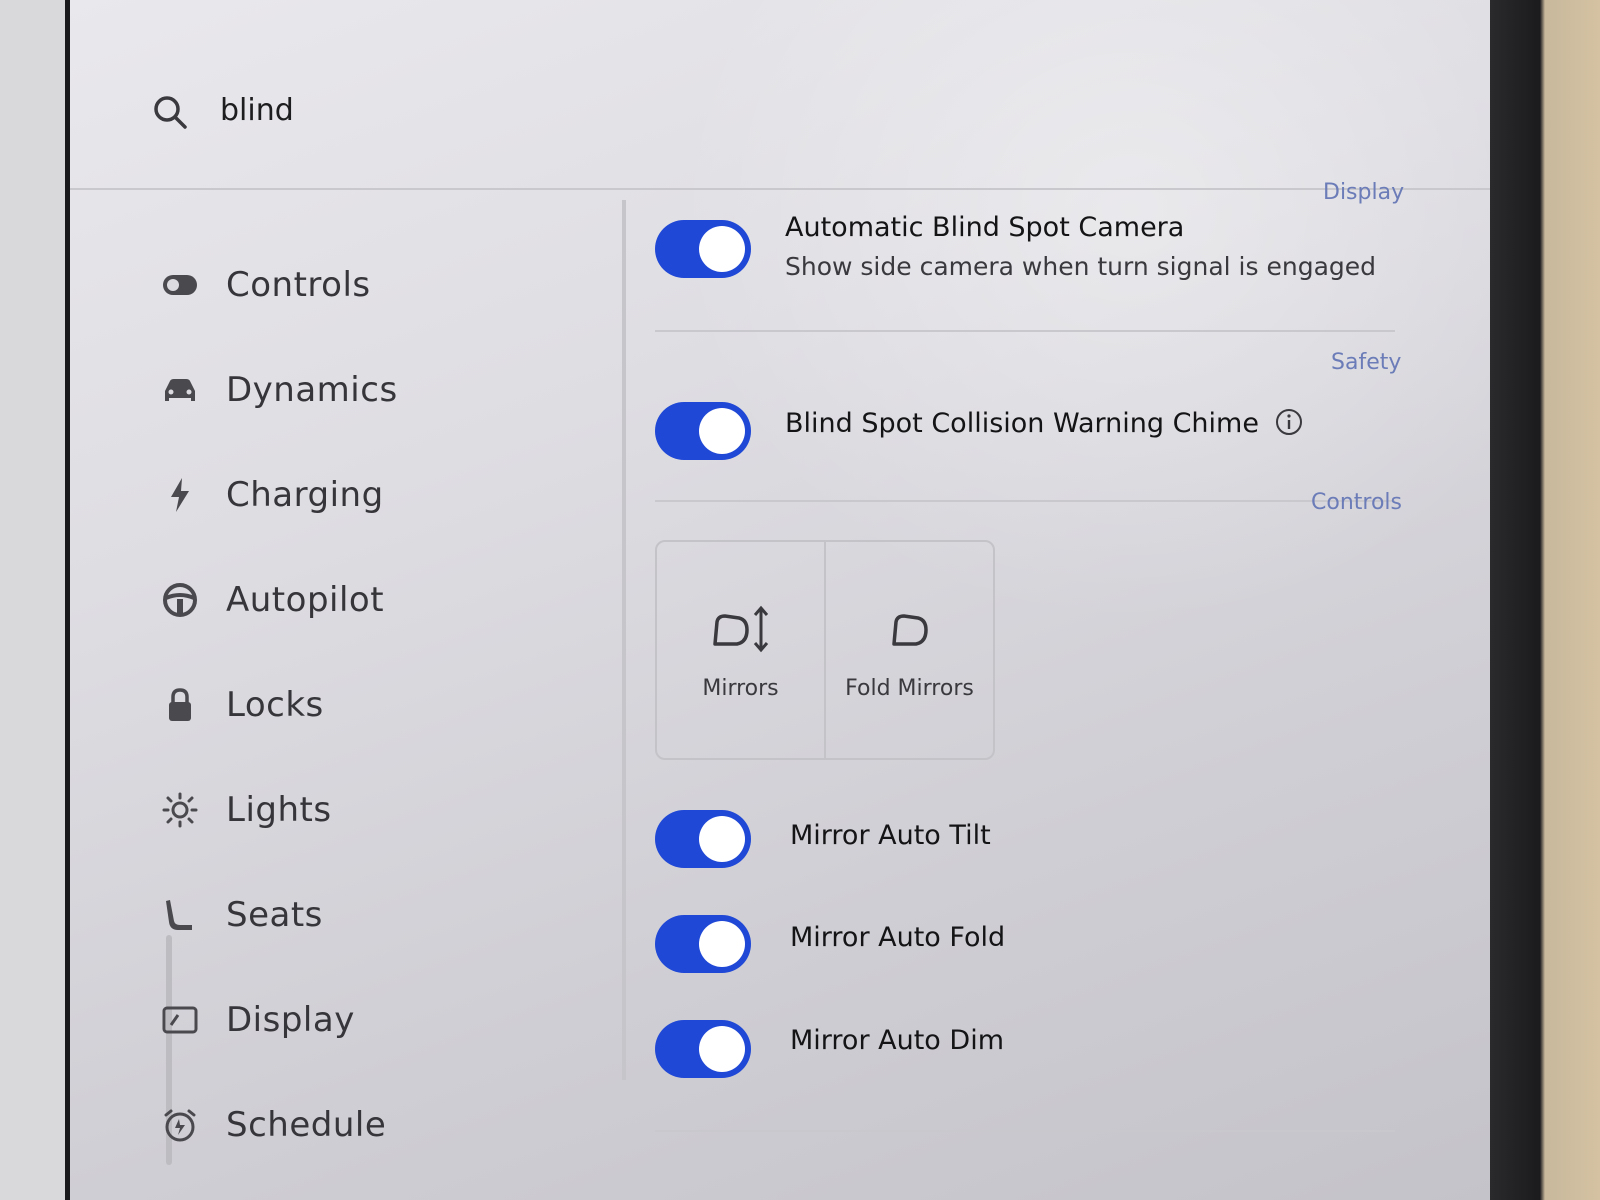 The width and height of the screenshot is (1600, 1200). Describe the element at coordinates (170, 112) in the screenshot. I see `search-icon` at that location.